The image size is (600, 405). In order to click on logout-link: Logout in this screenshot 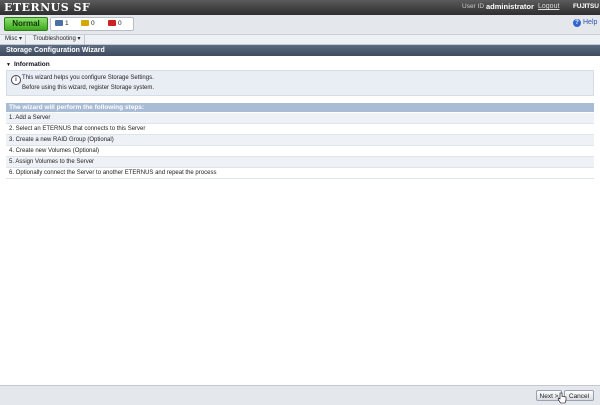, I will do `click(548, 6)`.